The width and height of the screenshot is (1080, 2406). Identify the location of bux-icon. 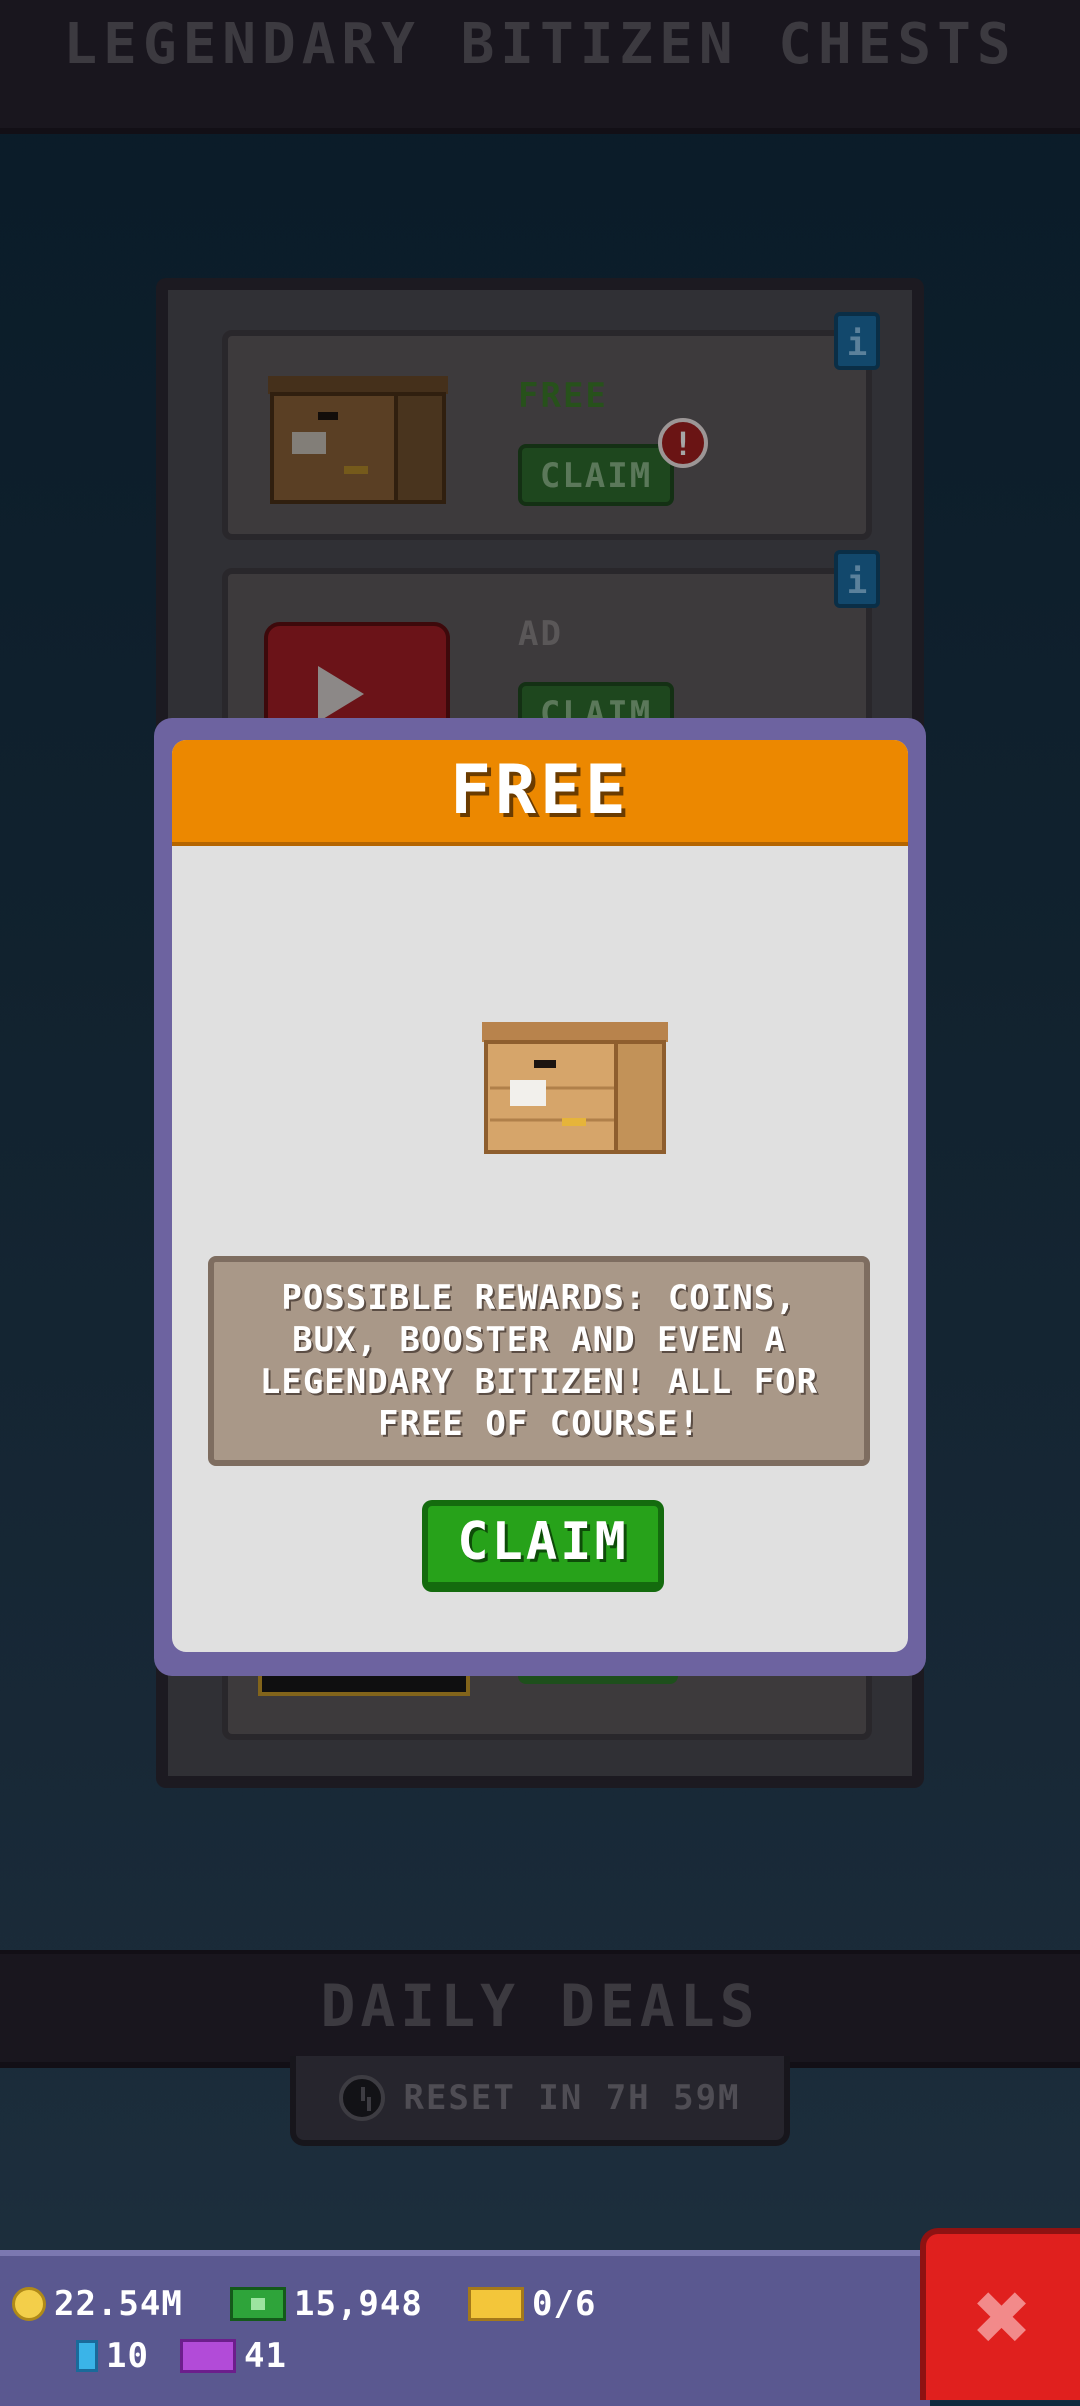
(258, 2304).